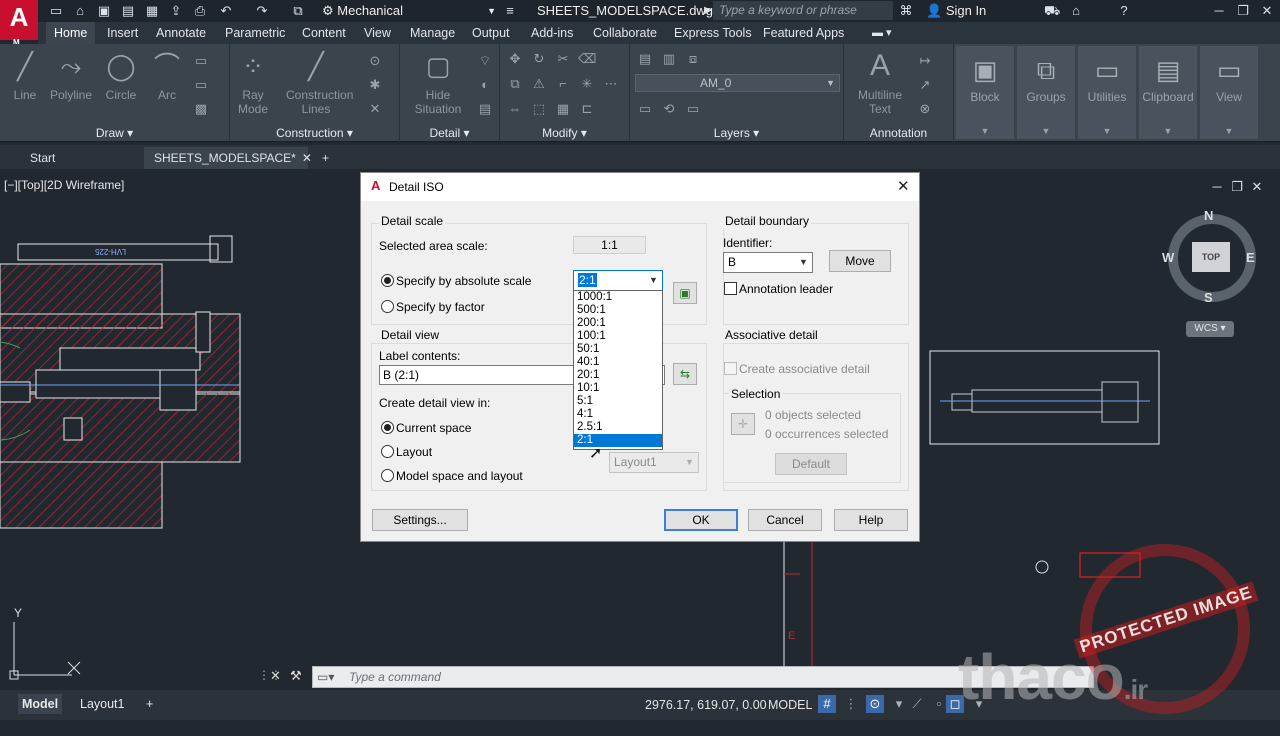 The height and width of the screenshot is (736, 1280). I want to click on compass-west: W, so click(1168, 257).